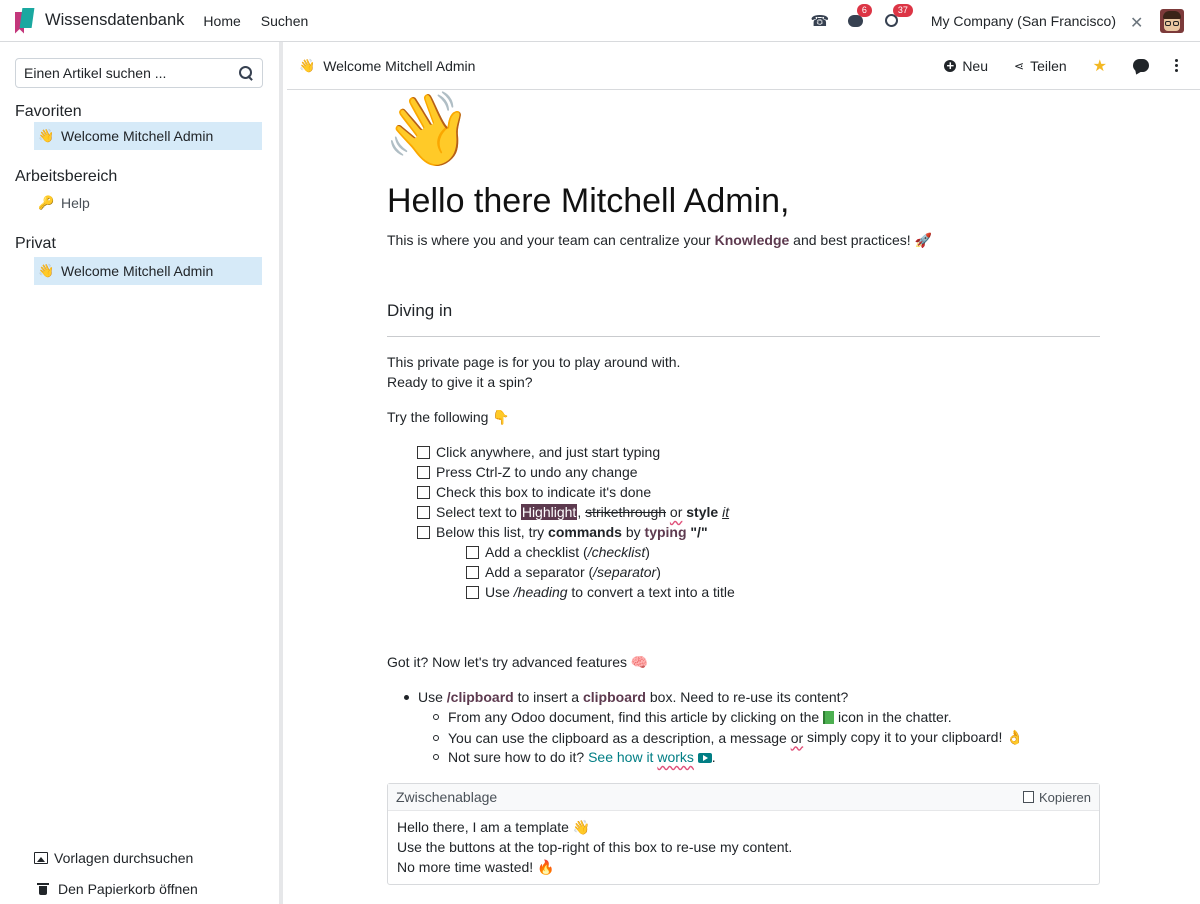  What do you see at coordinates (820, 21) in the screenshot?
I see `phone-icon: ☎` at bounding box center [820, 21].